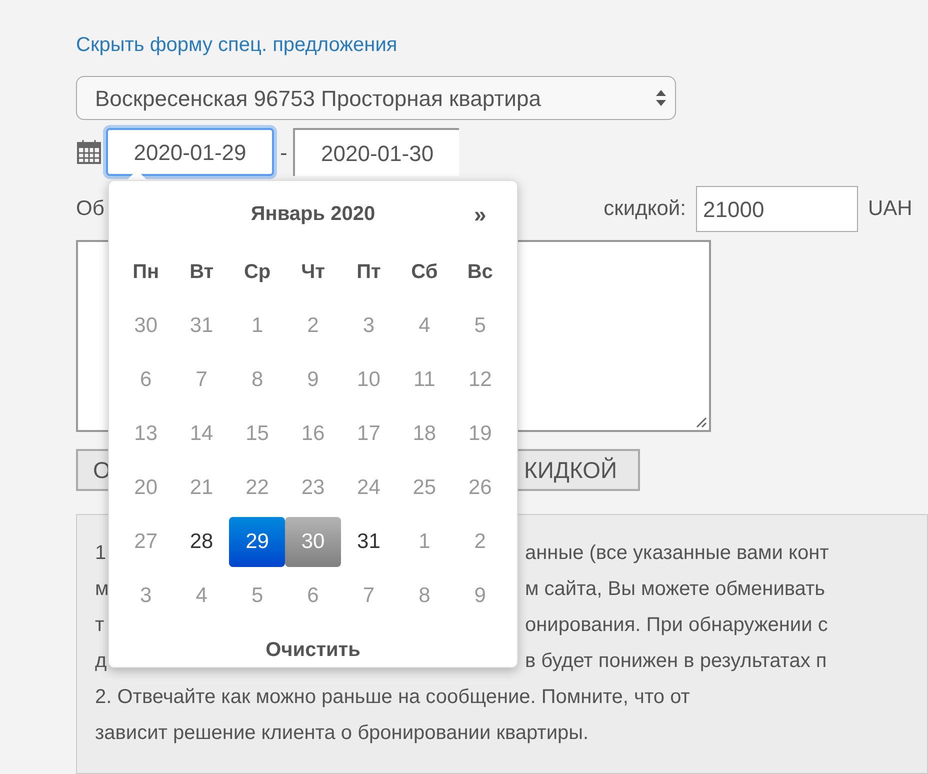 The image size is (928, 774). Describe the element at coordinates (102, 589) in the screenshot. I see `info-text: м` at that location.